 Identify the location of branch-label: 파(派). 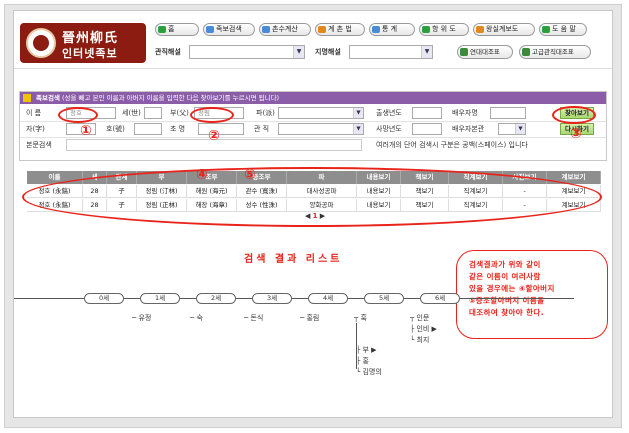
(265, 113).